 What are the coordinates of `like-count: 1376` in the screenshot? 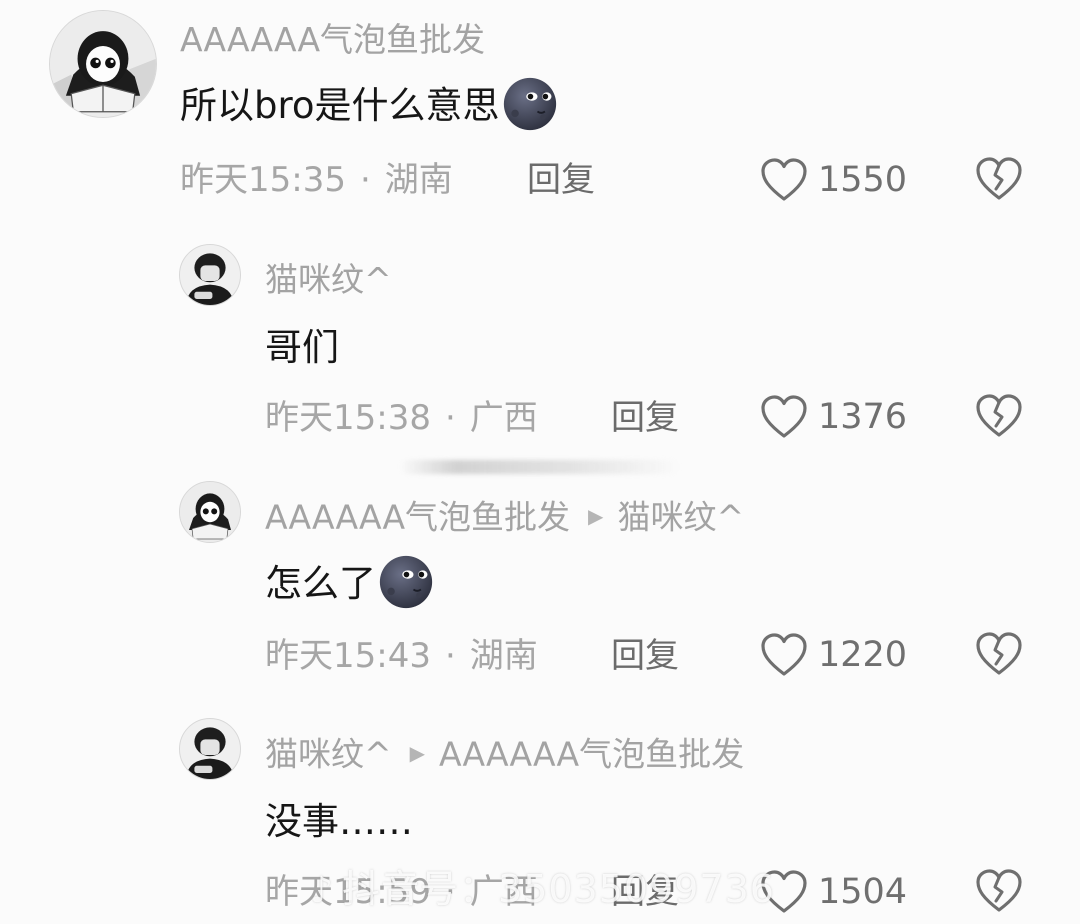 It's located at (863, 417).